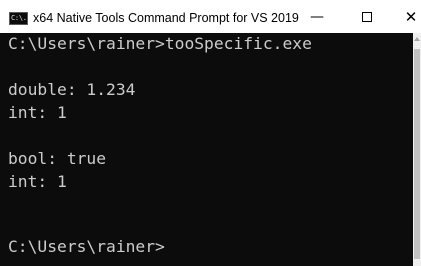  I want to click on console-line: bool: true, so click(57, 158).